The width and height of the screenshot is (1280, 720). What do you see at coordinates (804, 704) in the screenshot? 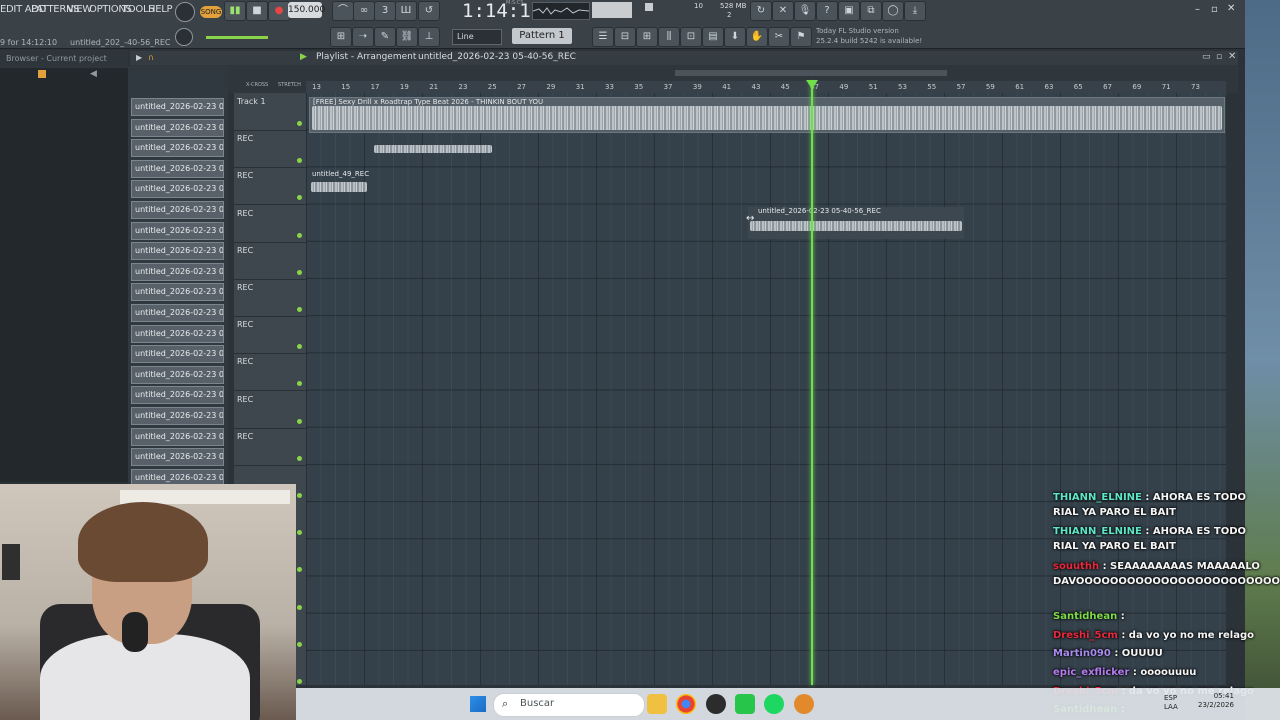
I see `fl-studio-icon` at bounding box center [804, 704].